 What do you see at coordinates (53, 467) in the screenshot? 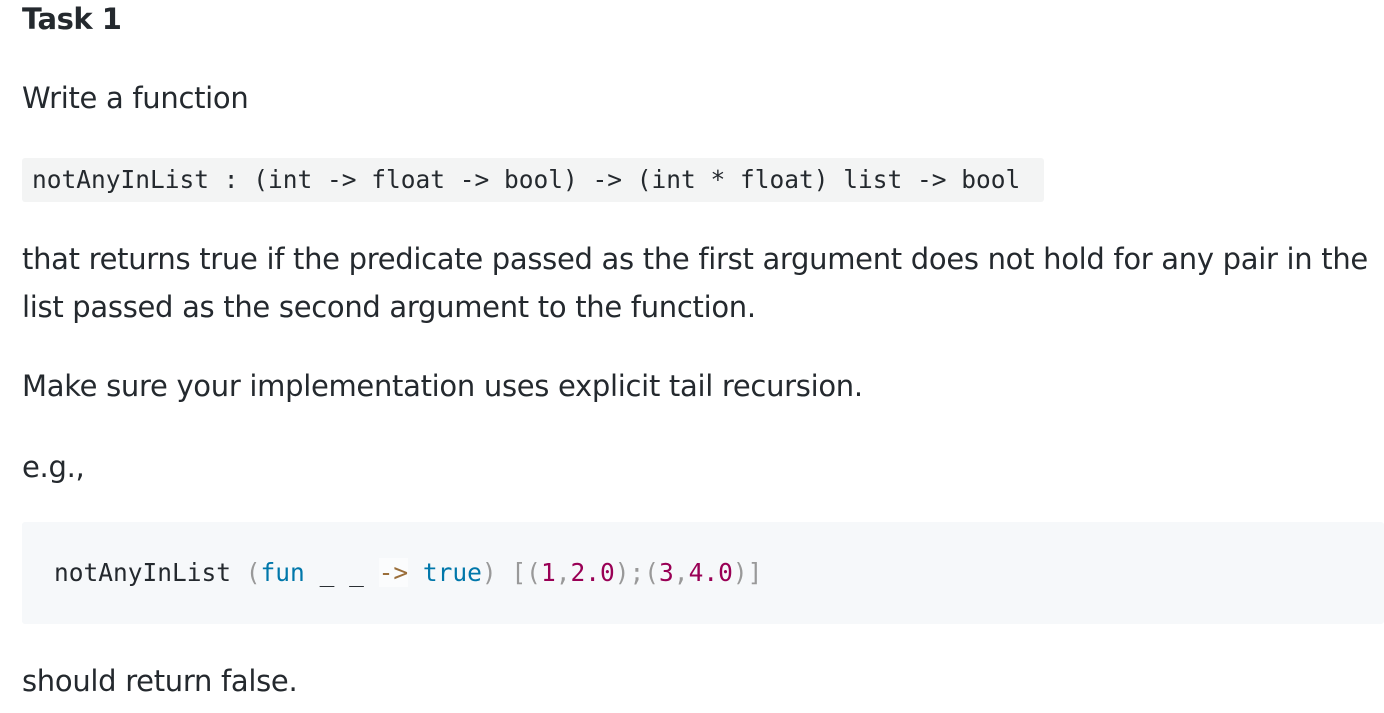
I see `example-label: e.g.,` at bounding box center [53, 467].